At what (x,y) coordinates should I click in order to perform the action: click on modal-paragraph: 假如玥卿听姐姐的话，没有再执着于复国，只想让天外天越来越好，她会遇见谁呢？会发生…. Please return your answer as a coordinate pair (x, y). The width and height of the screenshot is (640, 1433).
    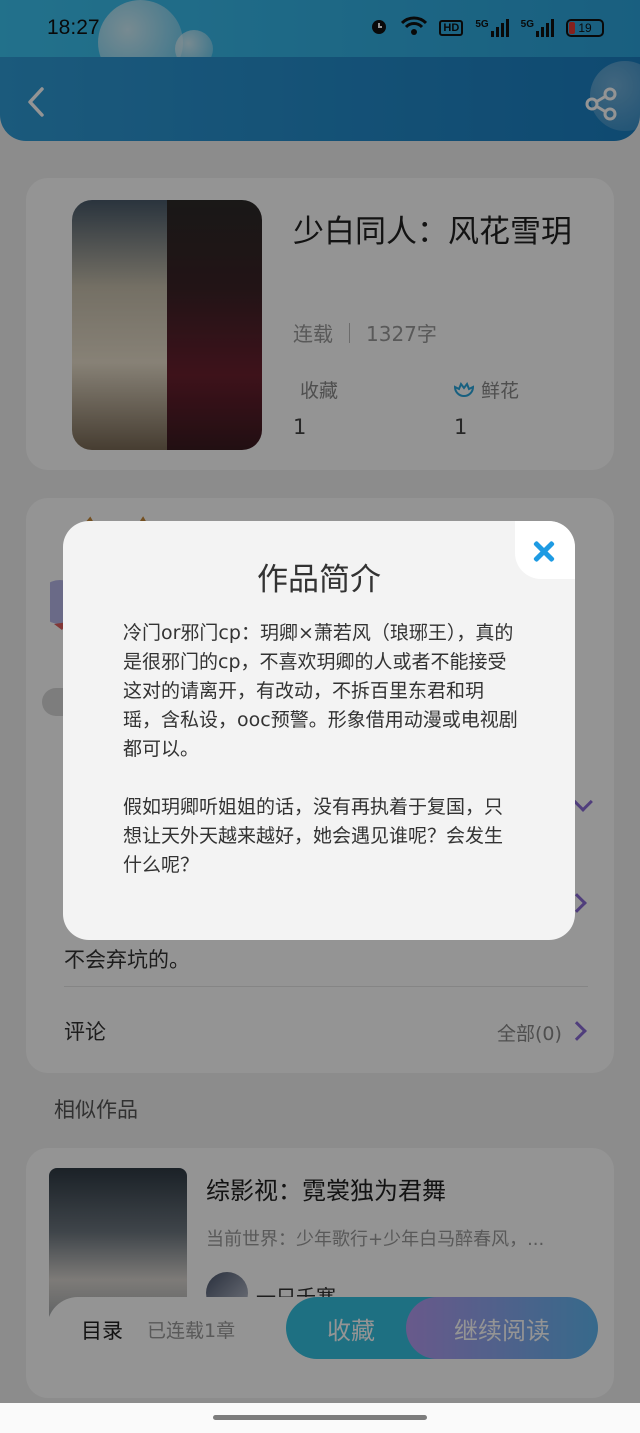
    Looking at the image, I should click on (313, 836).